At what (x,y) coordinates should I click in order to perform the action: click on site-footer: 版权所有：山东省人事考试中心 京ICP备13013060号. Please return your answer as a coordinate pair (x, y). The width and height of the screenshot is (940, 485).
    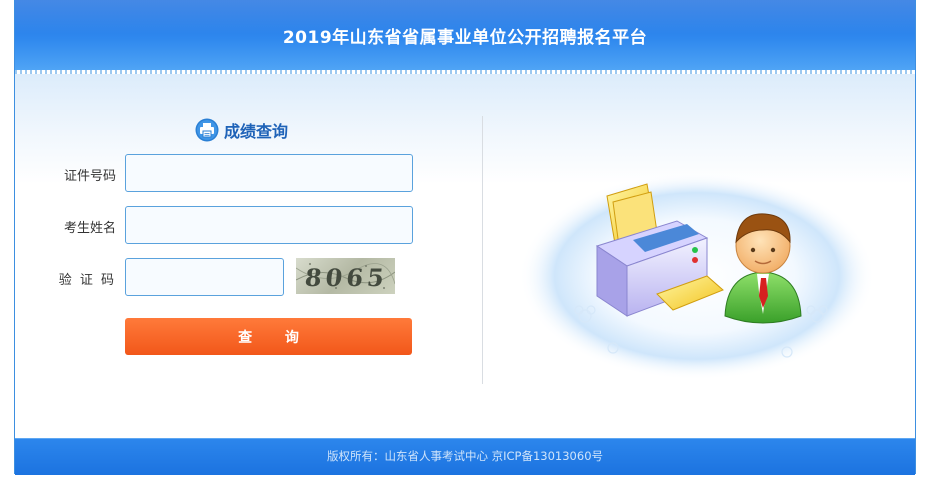
    Looking at the image, I should click on (465, 456).